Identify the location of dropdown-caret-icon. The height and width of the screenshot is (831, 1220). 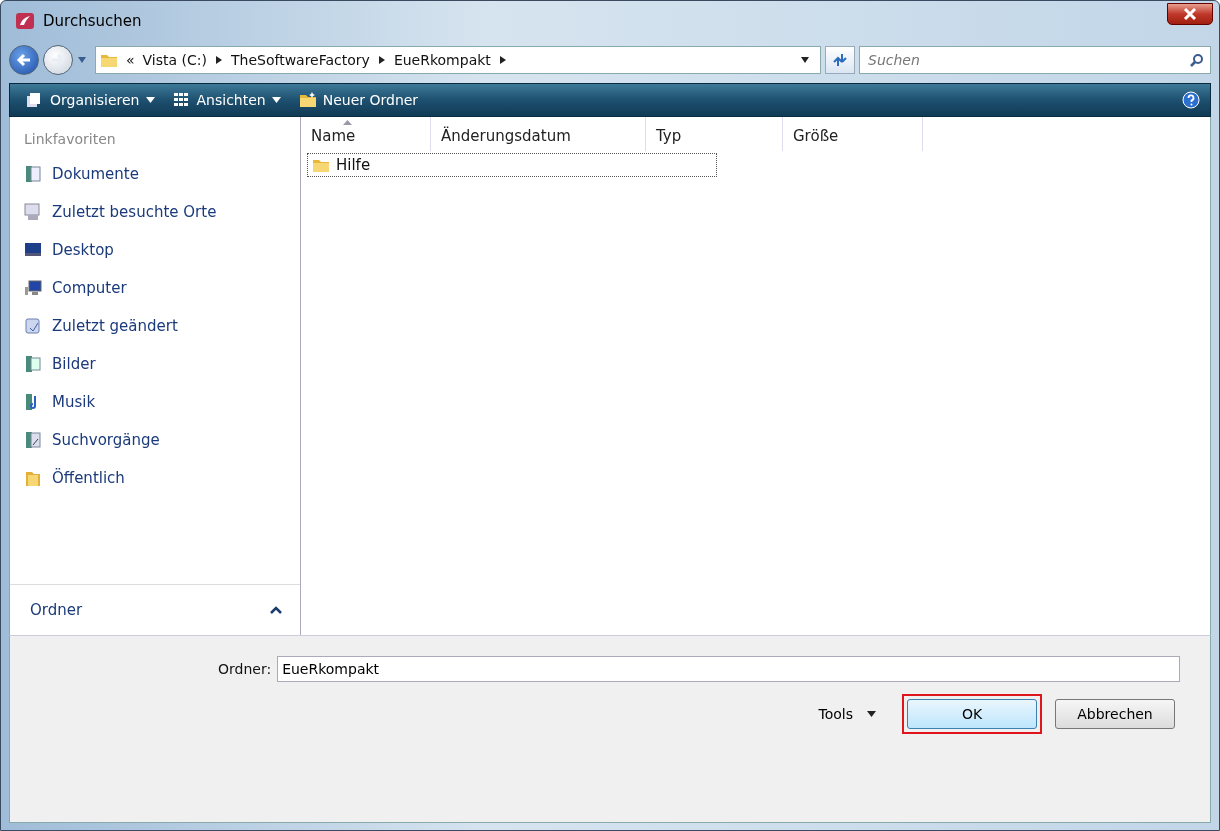
(871, 714).